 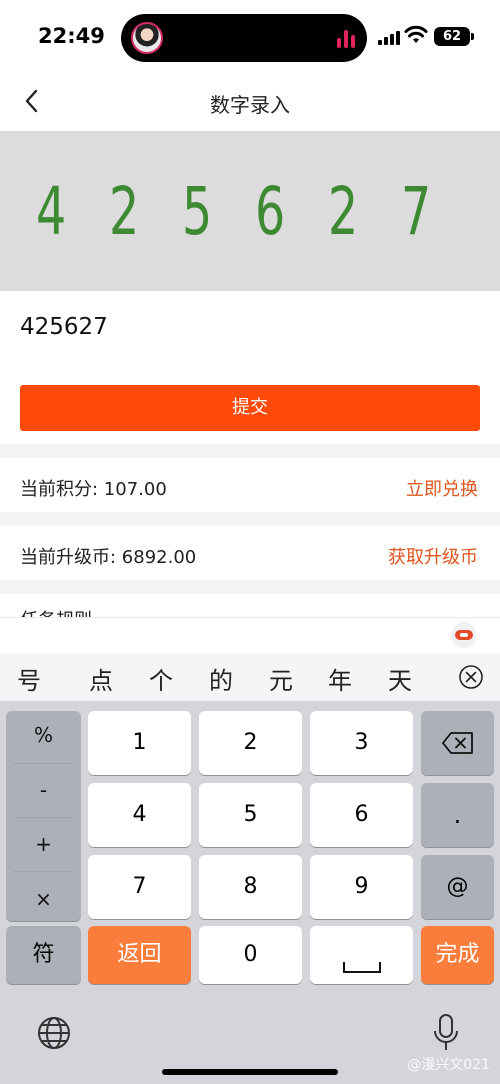 What do you see at coordinates (43, 804) in the screenshot?
I see `key-minus: -` at bounding box center [43, 804].